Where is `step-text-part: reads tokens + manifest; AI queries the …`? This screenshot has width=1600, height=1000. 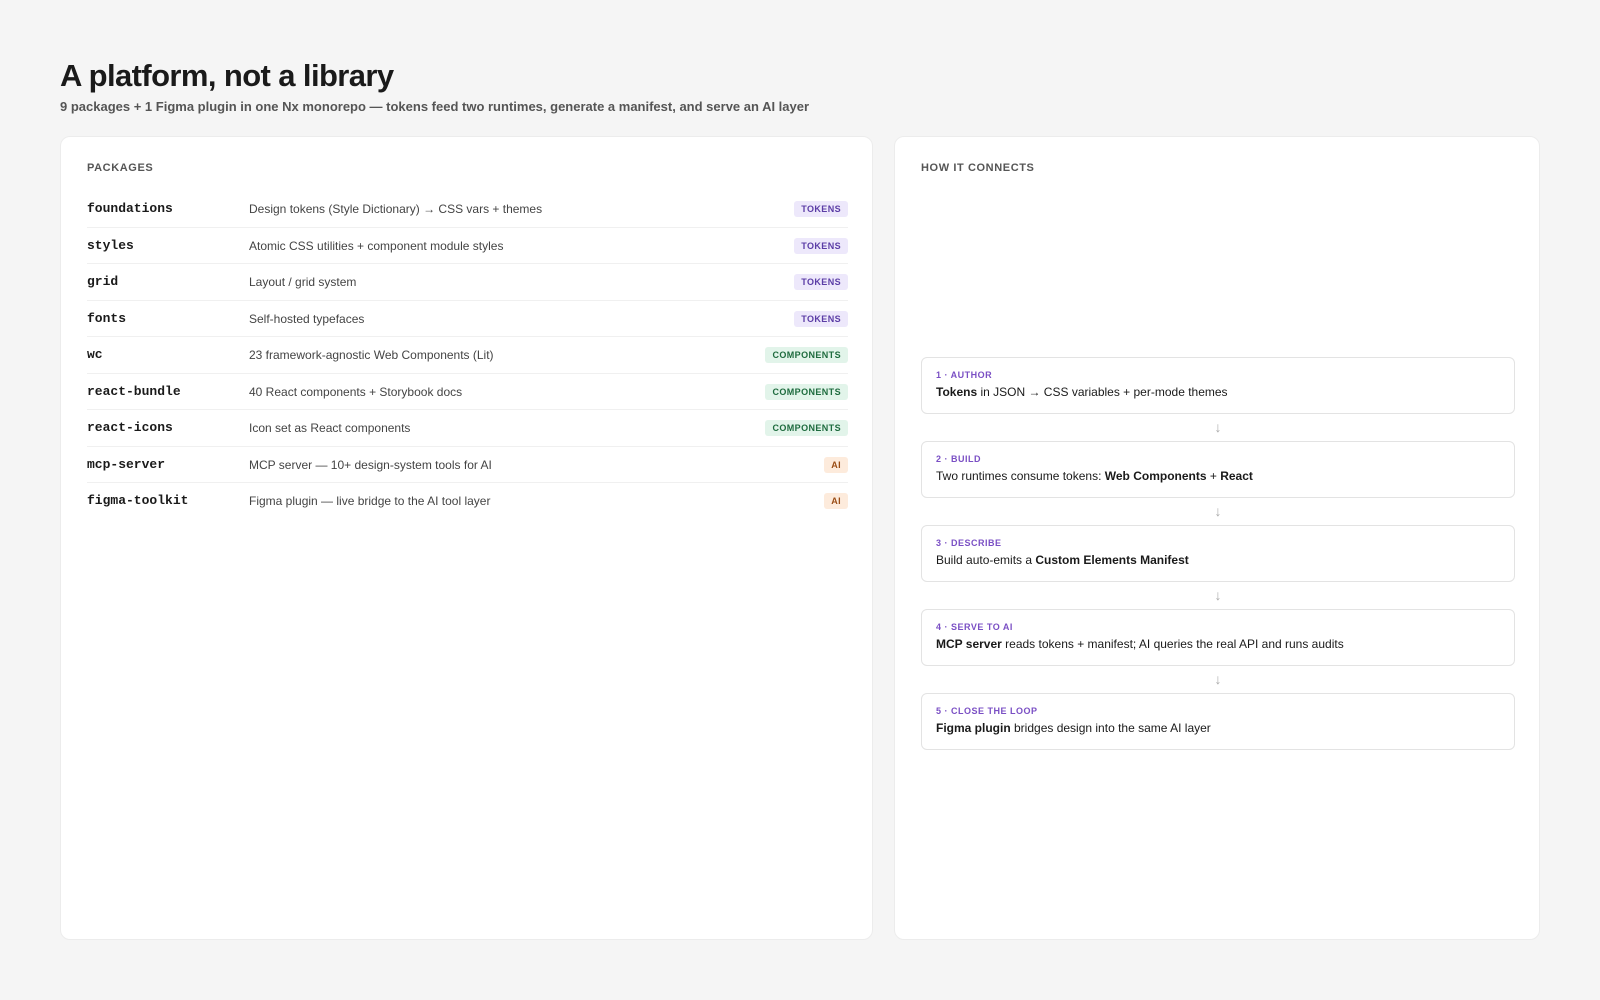
step-text-part: reads tokens + manifest; AI queries the … is located at coordinates (1172, 644).